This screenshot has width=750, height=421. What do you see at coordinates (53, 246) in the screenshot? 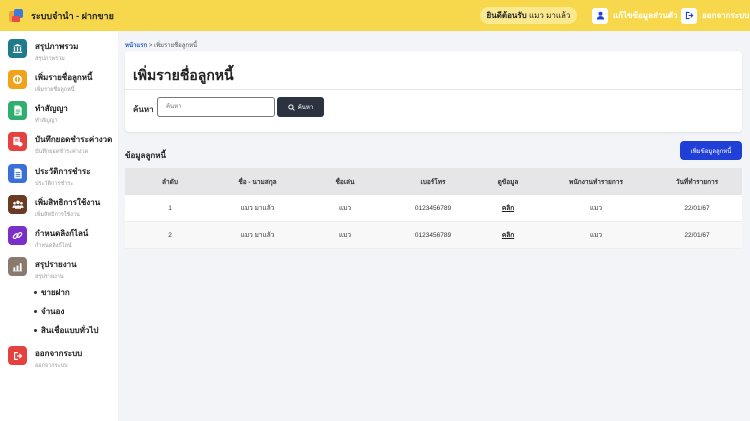
I see `sidebar-item-sublabel: กำหนดลิงก์ไลน์` at bounding box center [53, 246].